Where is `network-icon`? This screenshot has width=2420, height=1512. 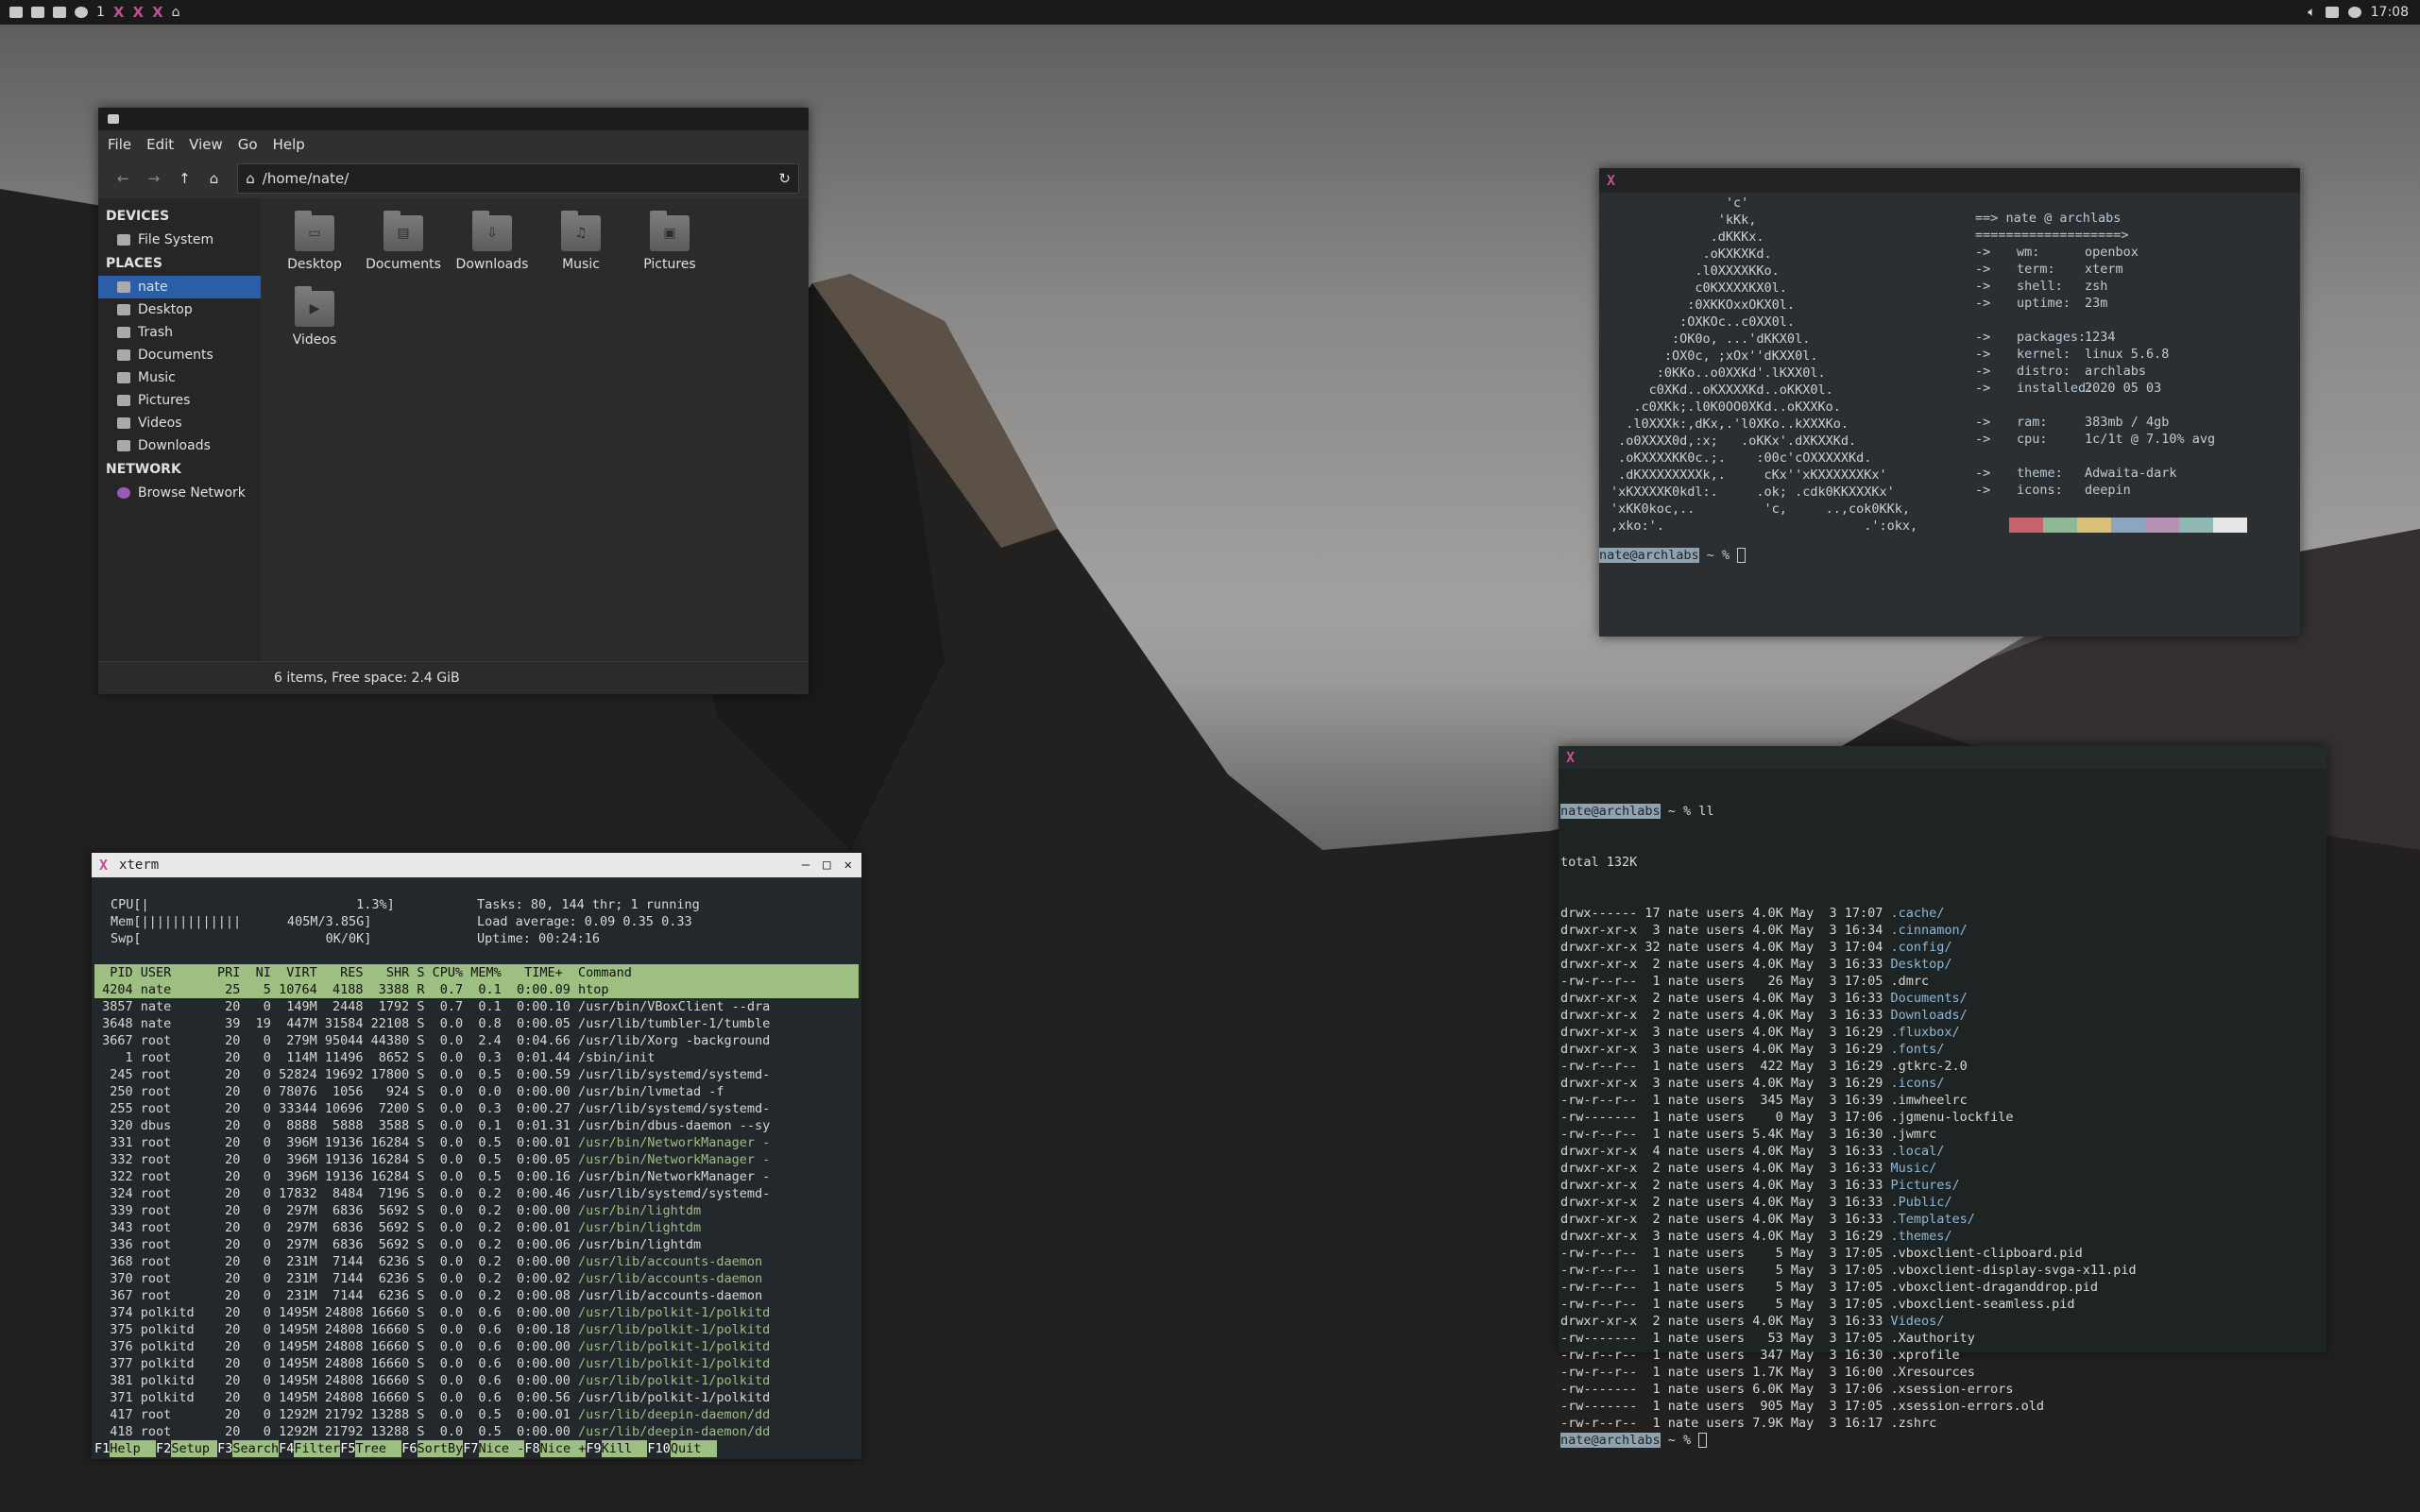 network-icon is located at coordinates (2354, 12).